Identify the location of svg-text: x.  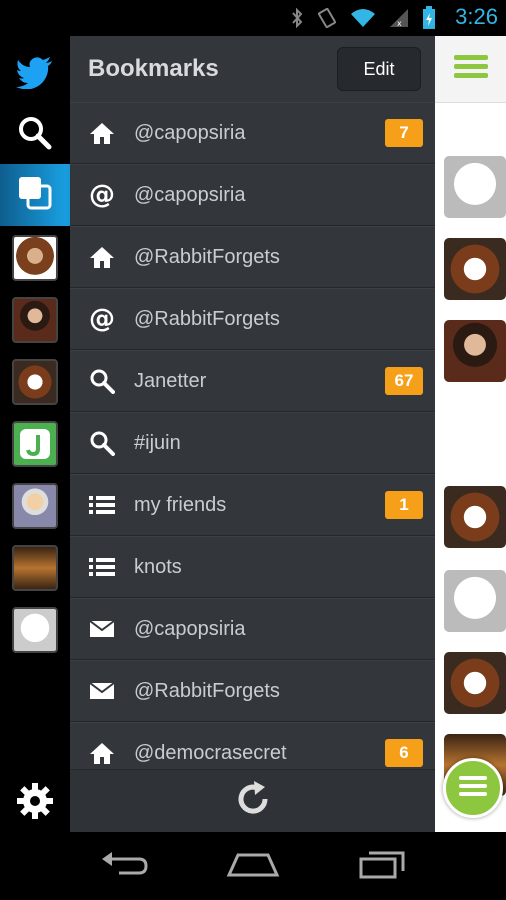
(399, 23).